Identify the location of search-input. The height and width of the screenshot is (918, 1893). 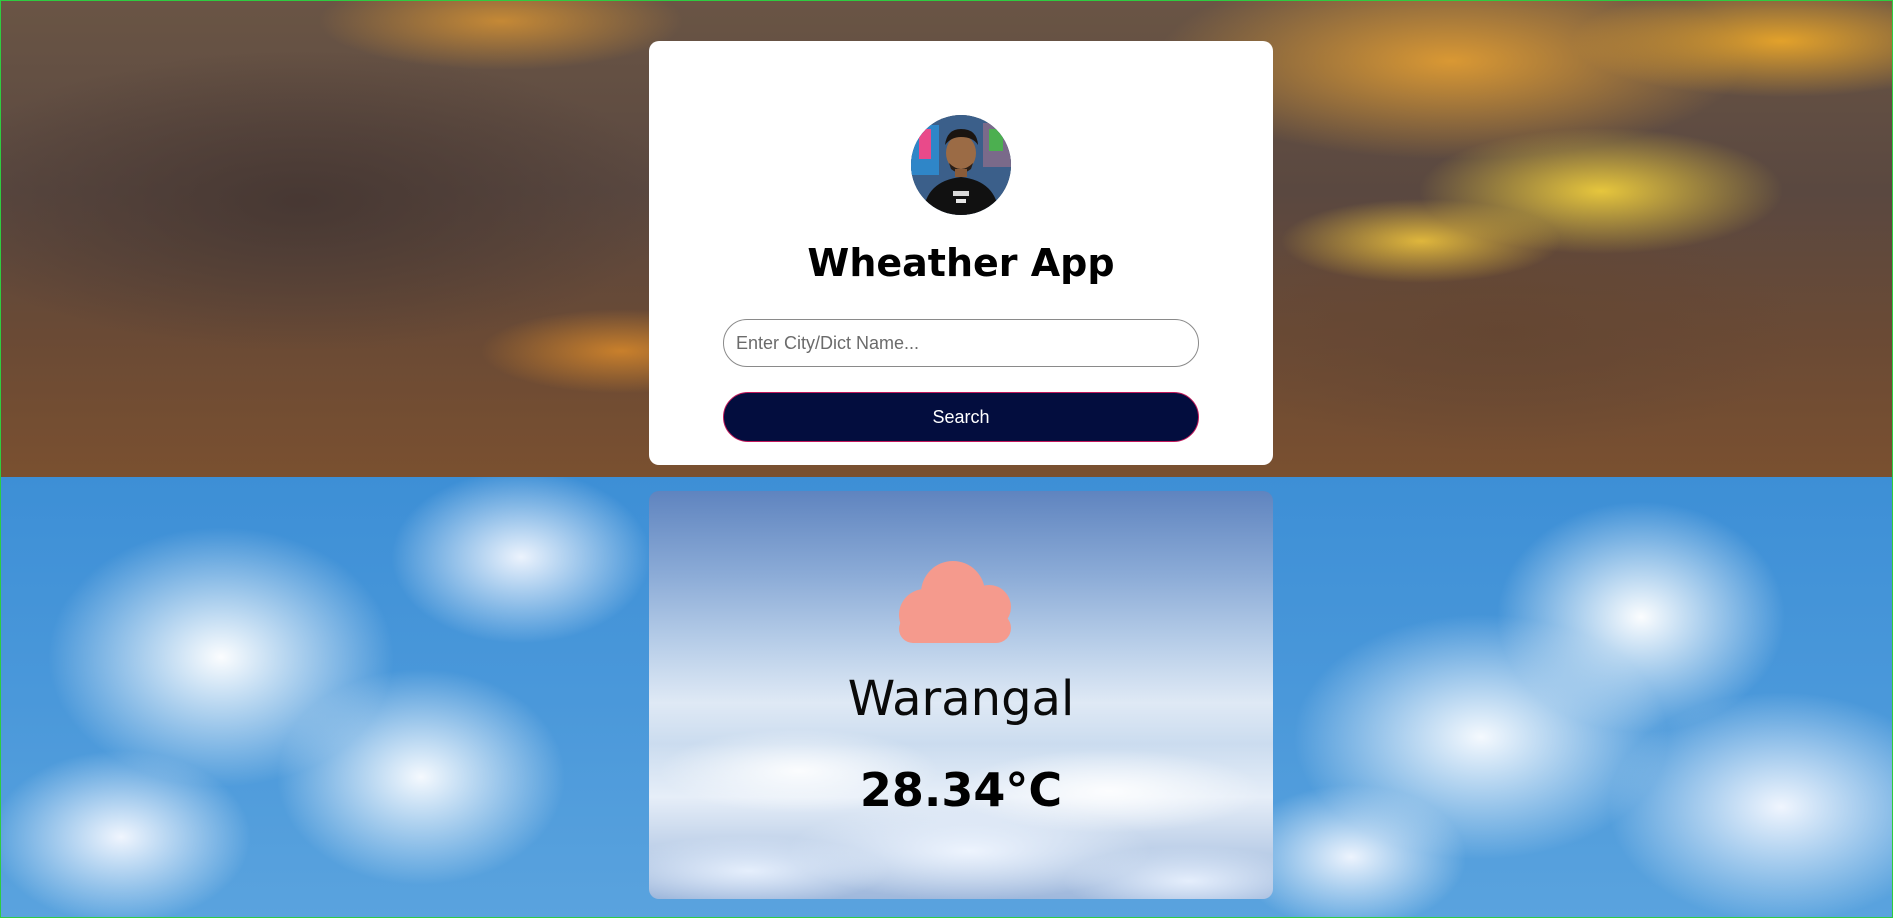
(961, 343).